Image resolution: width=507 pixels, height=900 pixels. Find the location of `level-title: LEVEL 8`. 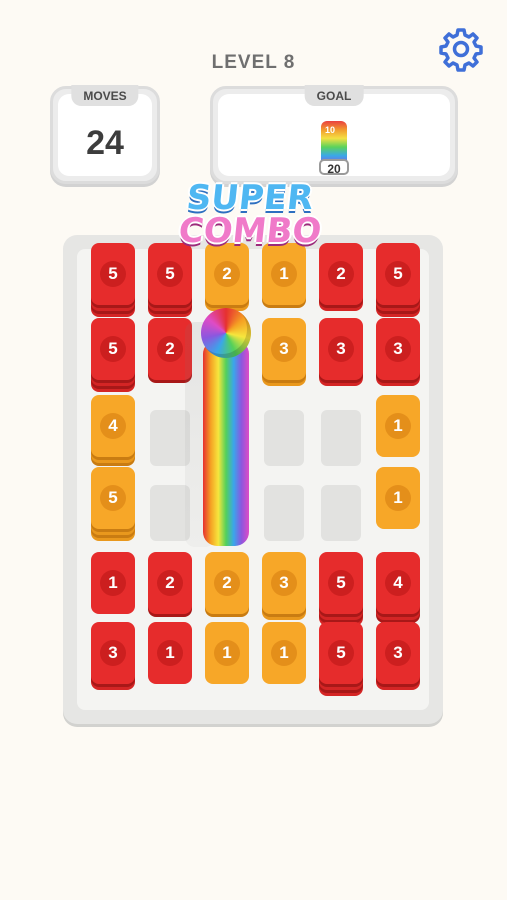

level-title: LEVEL 8 is located at coordinates (253, 62).